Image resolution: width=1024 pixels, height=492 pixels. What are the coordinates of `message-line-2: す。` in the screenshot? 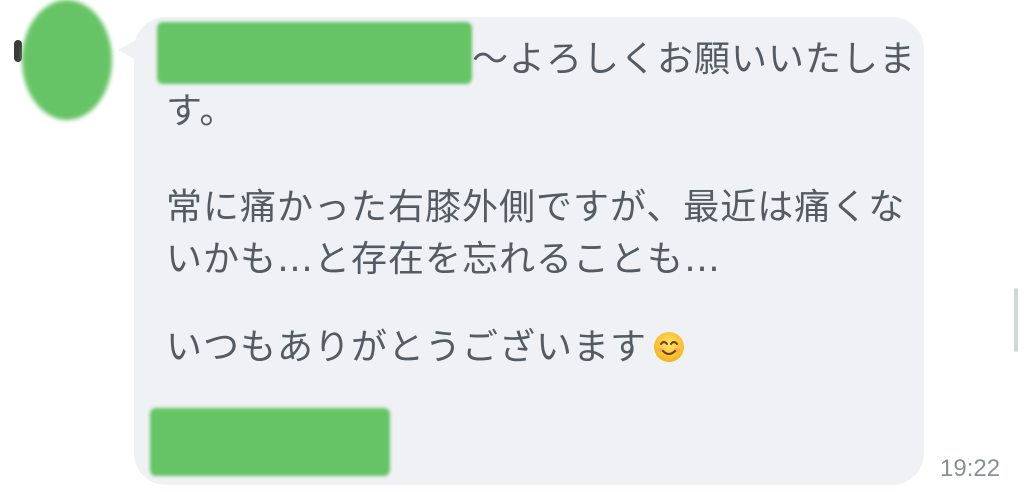 It's located at (201, 111).